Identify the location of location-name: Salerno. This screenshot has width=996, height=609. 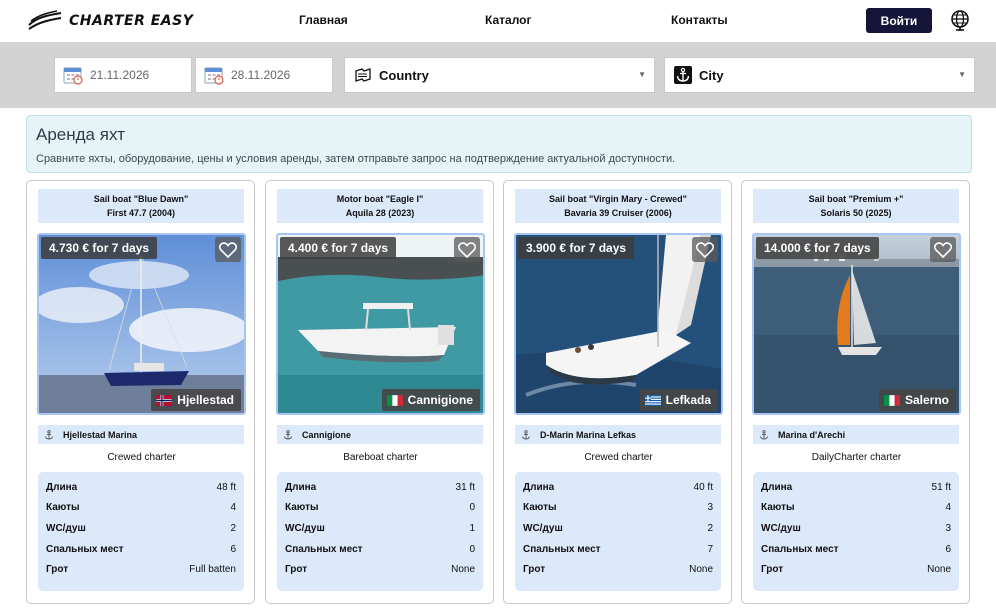
(926, 400).